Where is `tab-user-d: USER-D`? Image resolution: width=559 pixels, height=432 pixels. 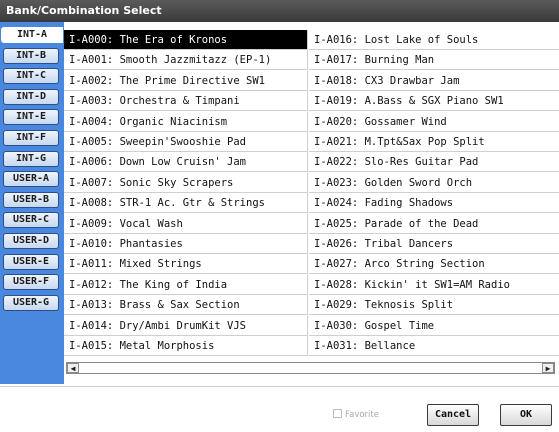
tab-user-d: USER-D is located at coordinates (31, 241).